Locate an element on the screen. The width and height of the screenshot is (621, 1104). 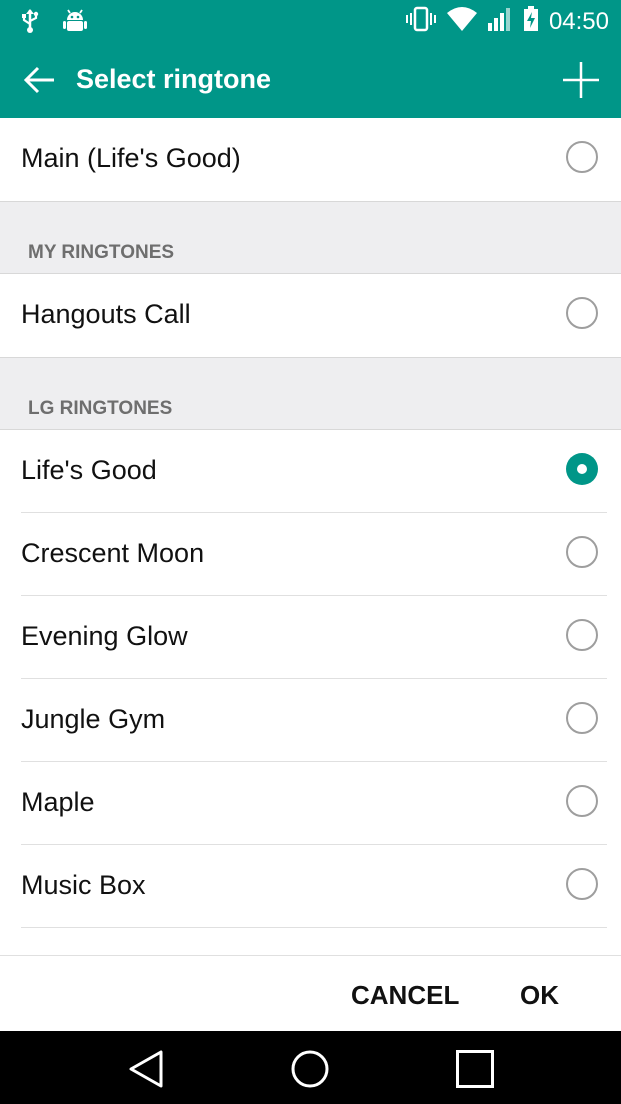
wifi-icon is located at coordinates (461, 21).